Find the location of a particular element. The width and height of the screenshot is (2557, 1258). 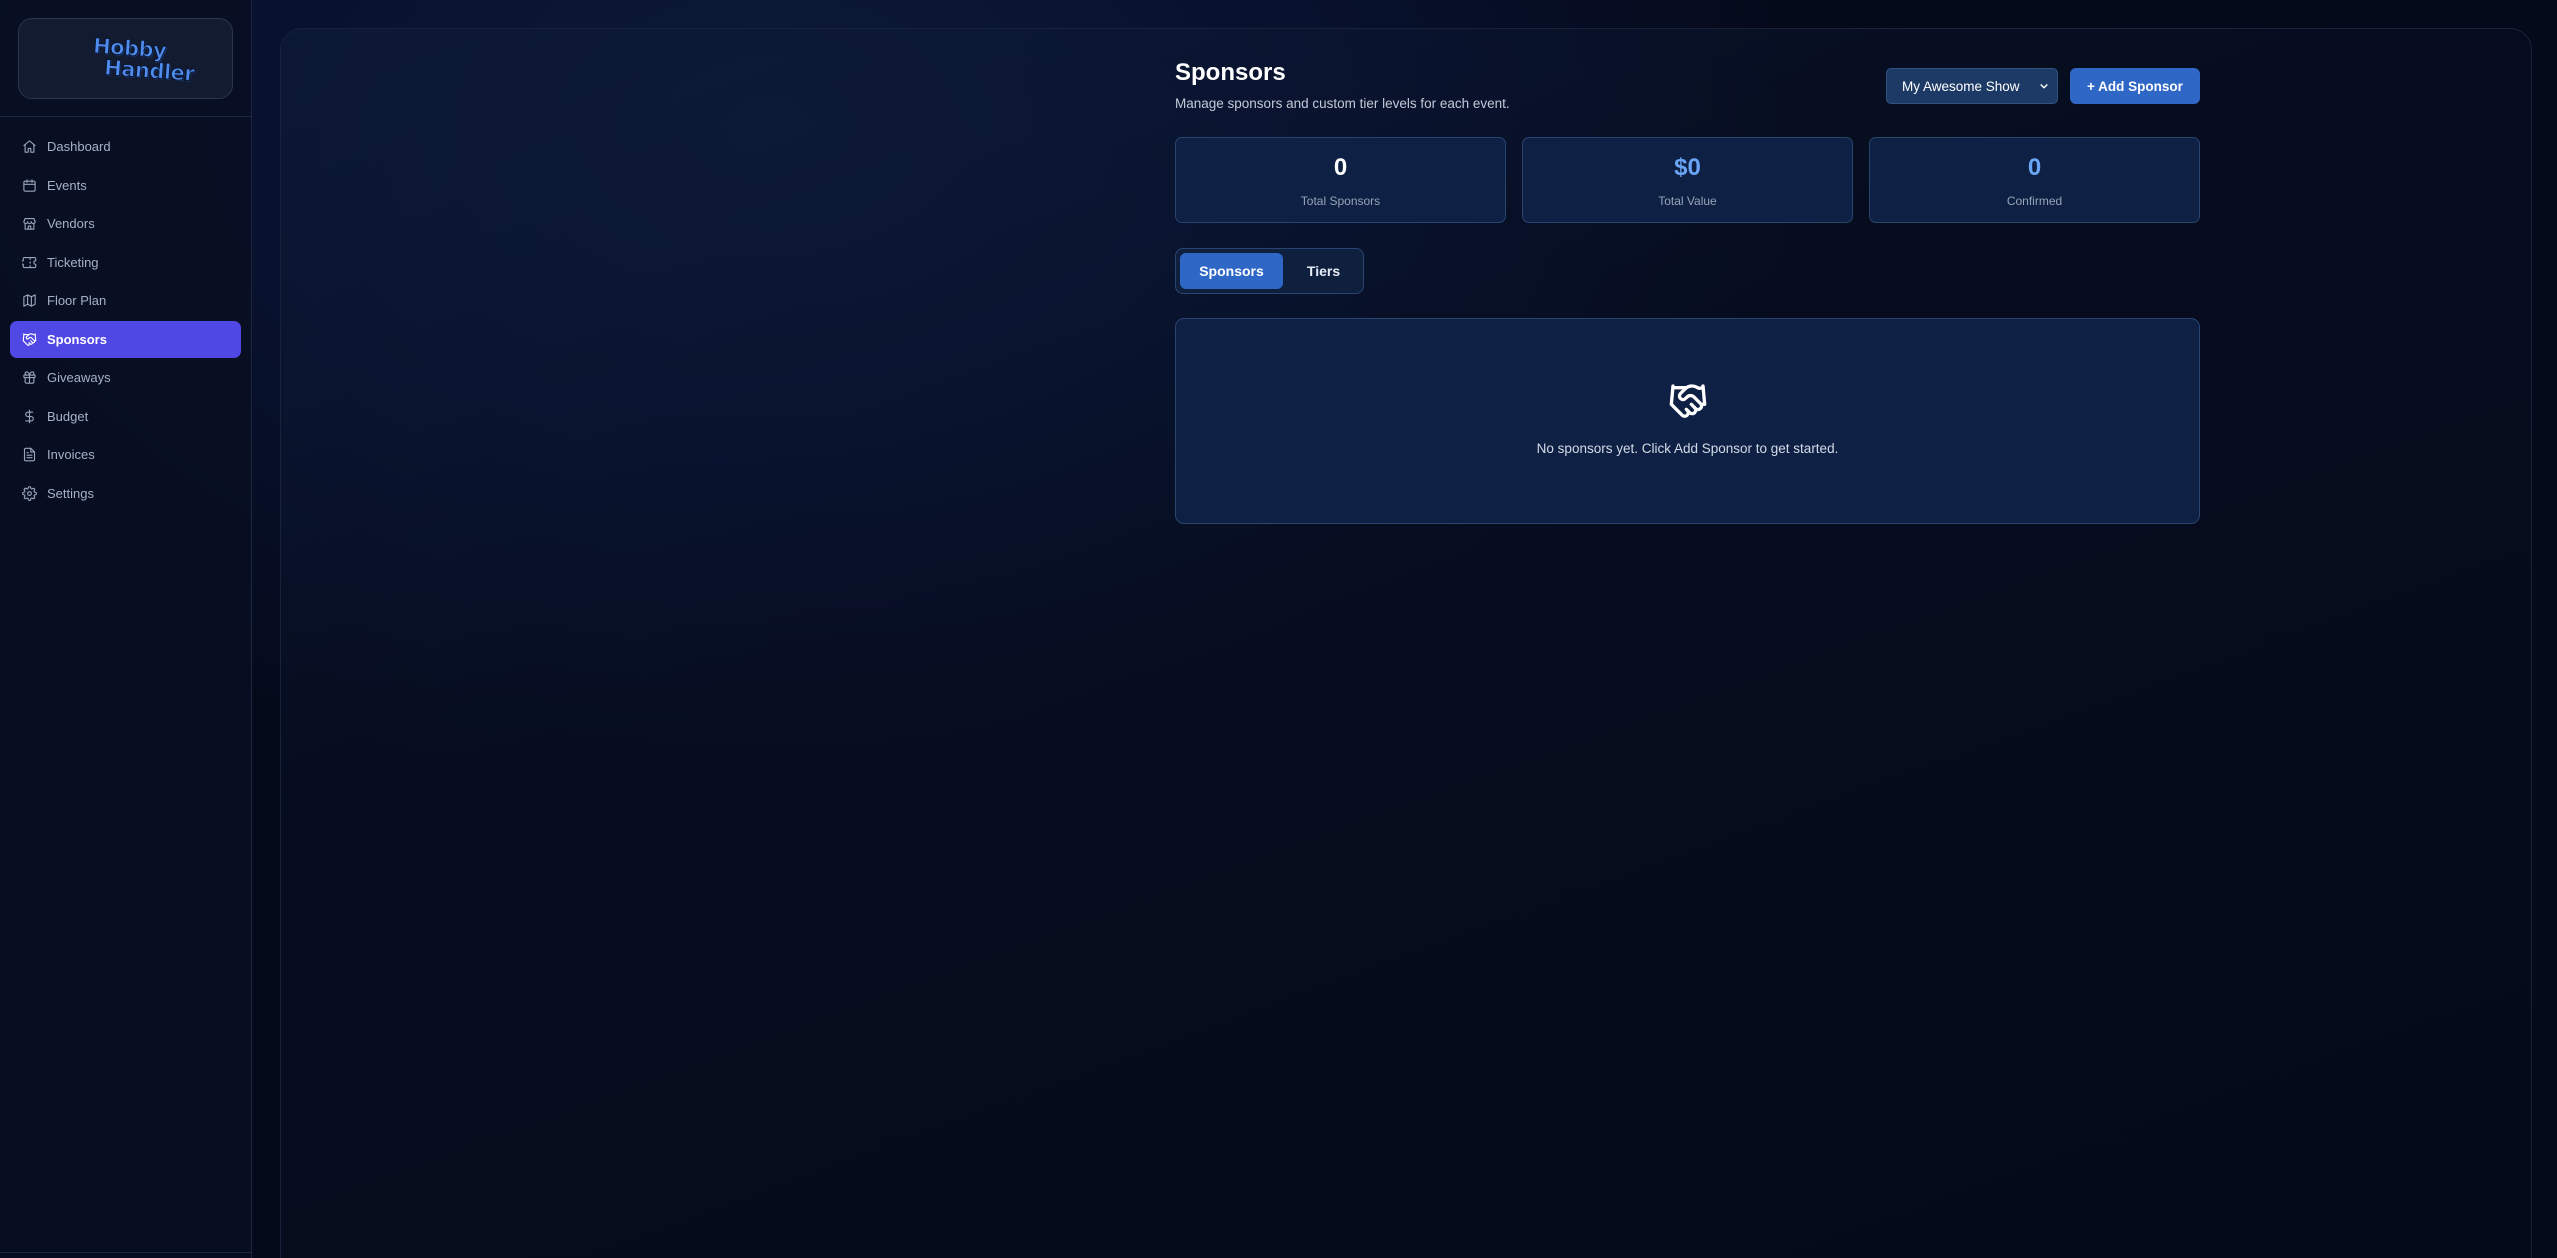

sidebar-item-label: Floor Plan is located at coordinates (77, 300).